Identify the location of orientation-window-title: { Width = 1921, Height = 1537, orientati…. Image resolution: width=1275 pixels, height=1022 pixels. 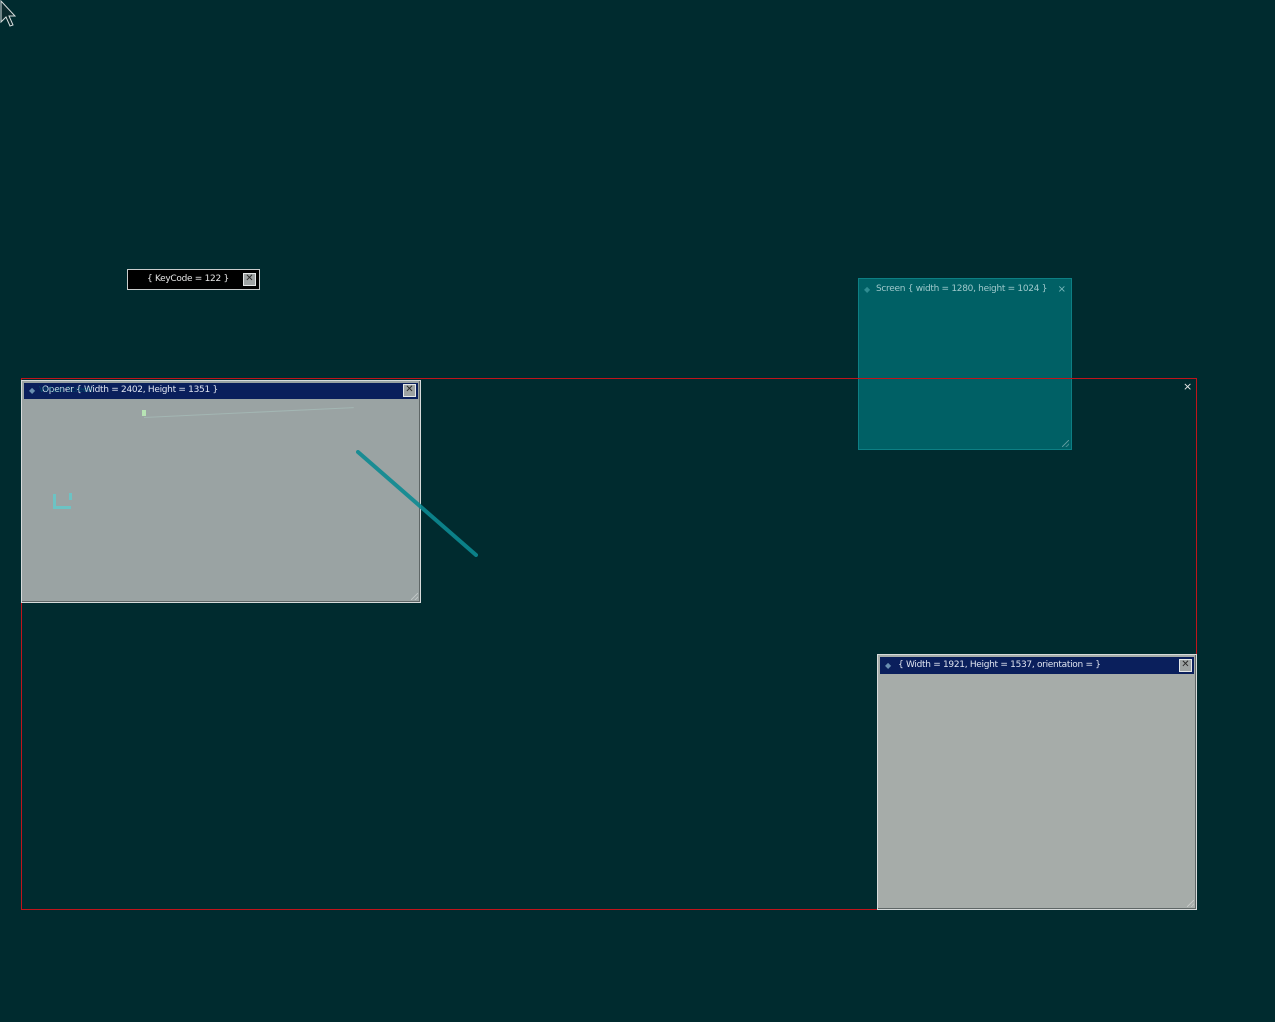
(999, 665).